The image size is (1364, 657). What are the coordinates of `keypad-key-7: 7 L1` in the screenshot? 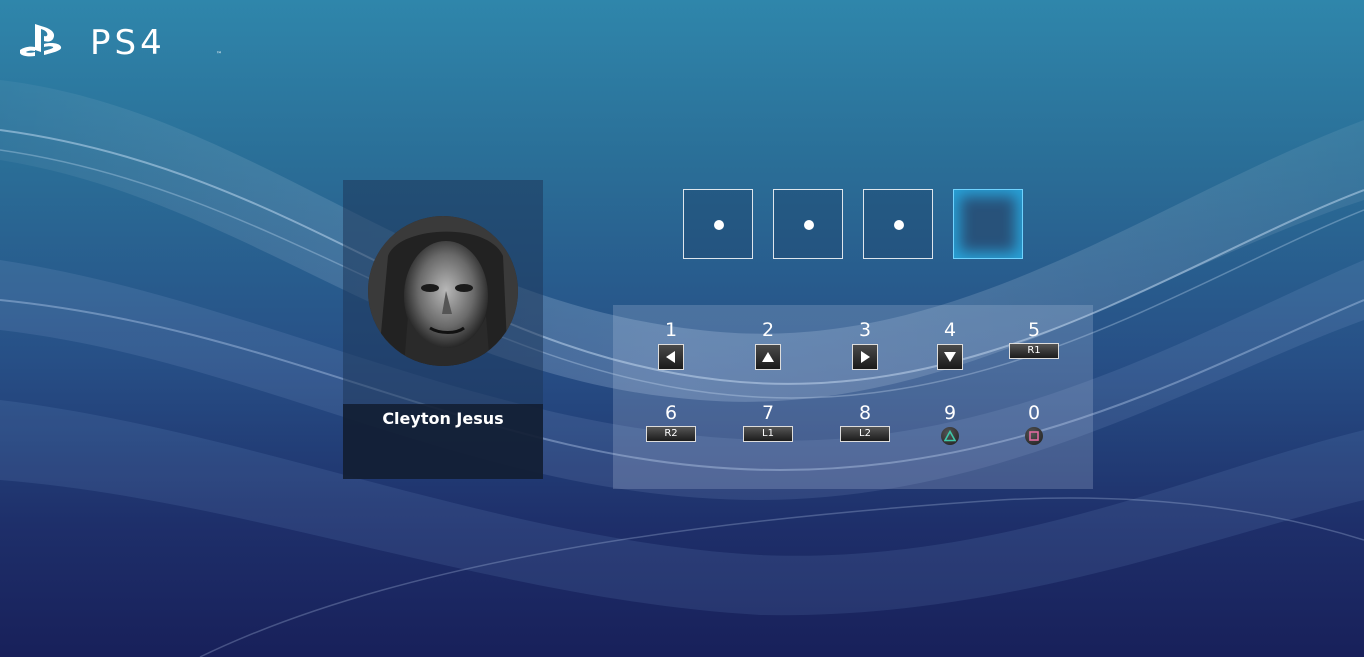 It's located at (768, 432).